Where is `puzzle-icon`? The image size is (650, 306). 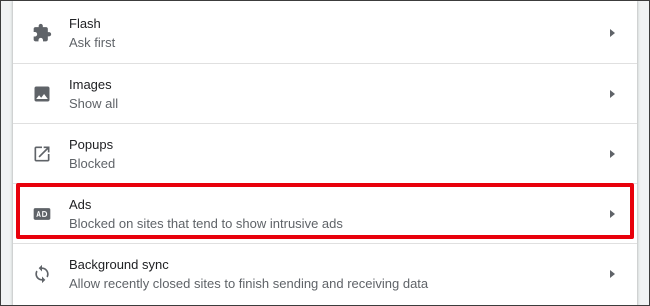
puzzle-icon is located at coordinates (42, 33).